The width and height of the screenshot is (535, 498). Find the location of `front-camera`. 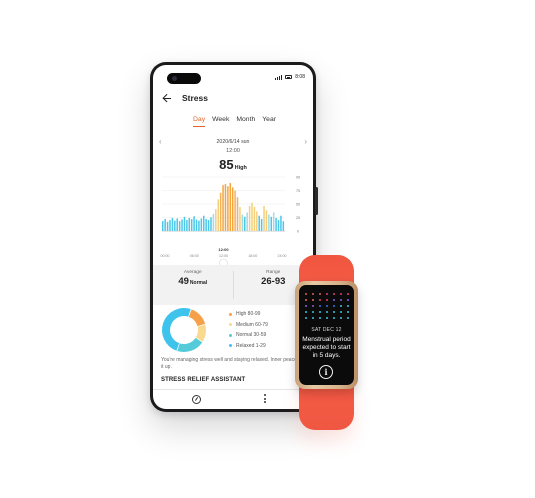

front-camera is located at coordinates (184, 78).